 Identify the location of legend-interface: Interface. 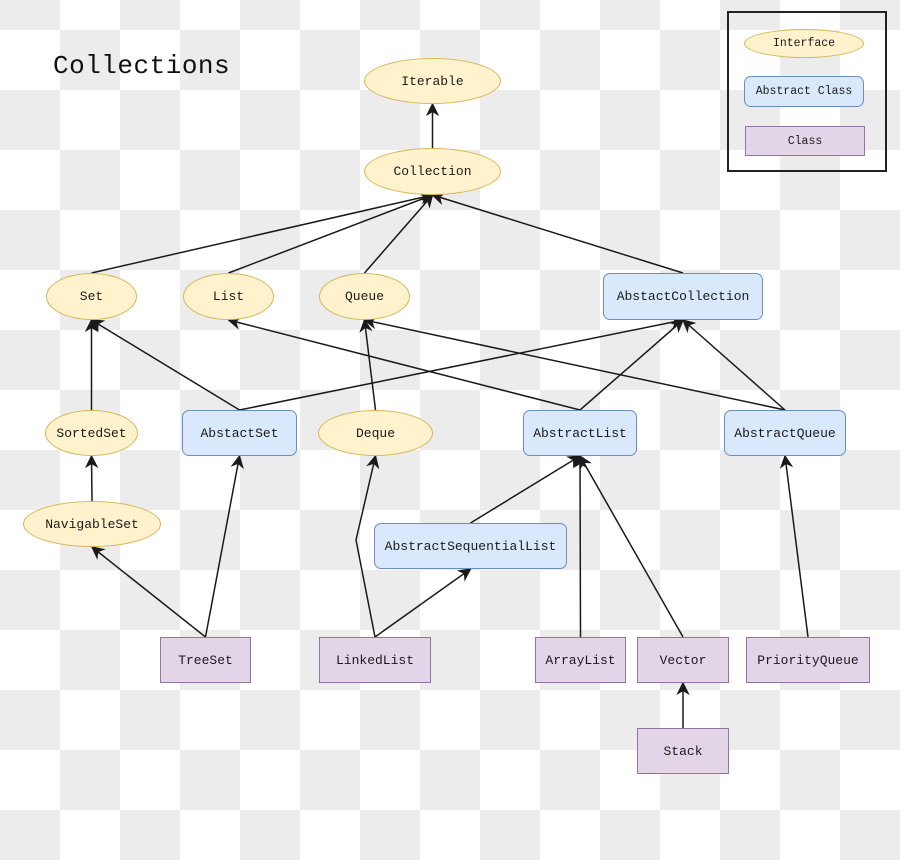
(804, 43).